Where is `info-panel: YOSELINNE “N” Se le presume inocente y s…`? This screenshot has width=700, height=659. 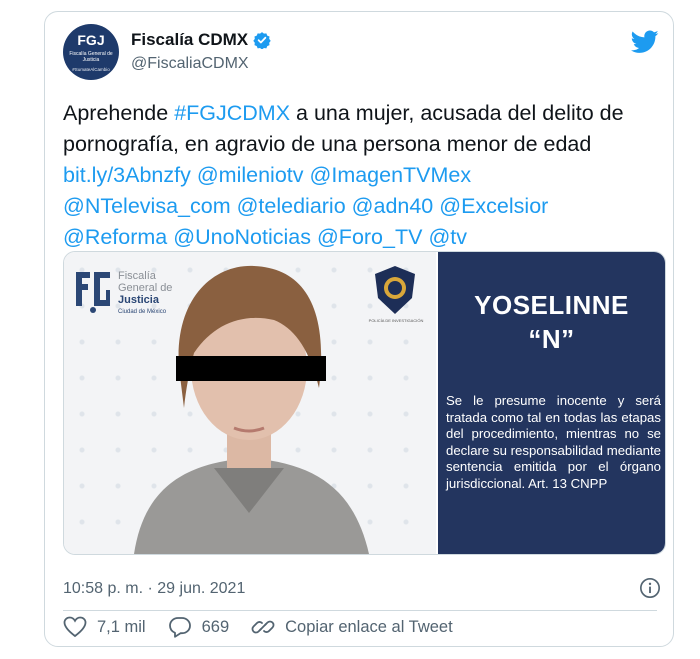
info-panel: YOSELINNE “N” Se le presume inocente y s… is located at coordinates (551, 403).